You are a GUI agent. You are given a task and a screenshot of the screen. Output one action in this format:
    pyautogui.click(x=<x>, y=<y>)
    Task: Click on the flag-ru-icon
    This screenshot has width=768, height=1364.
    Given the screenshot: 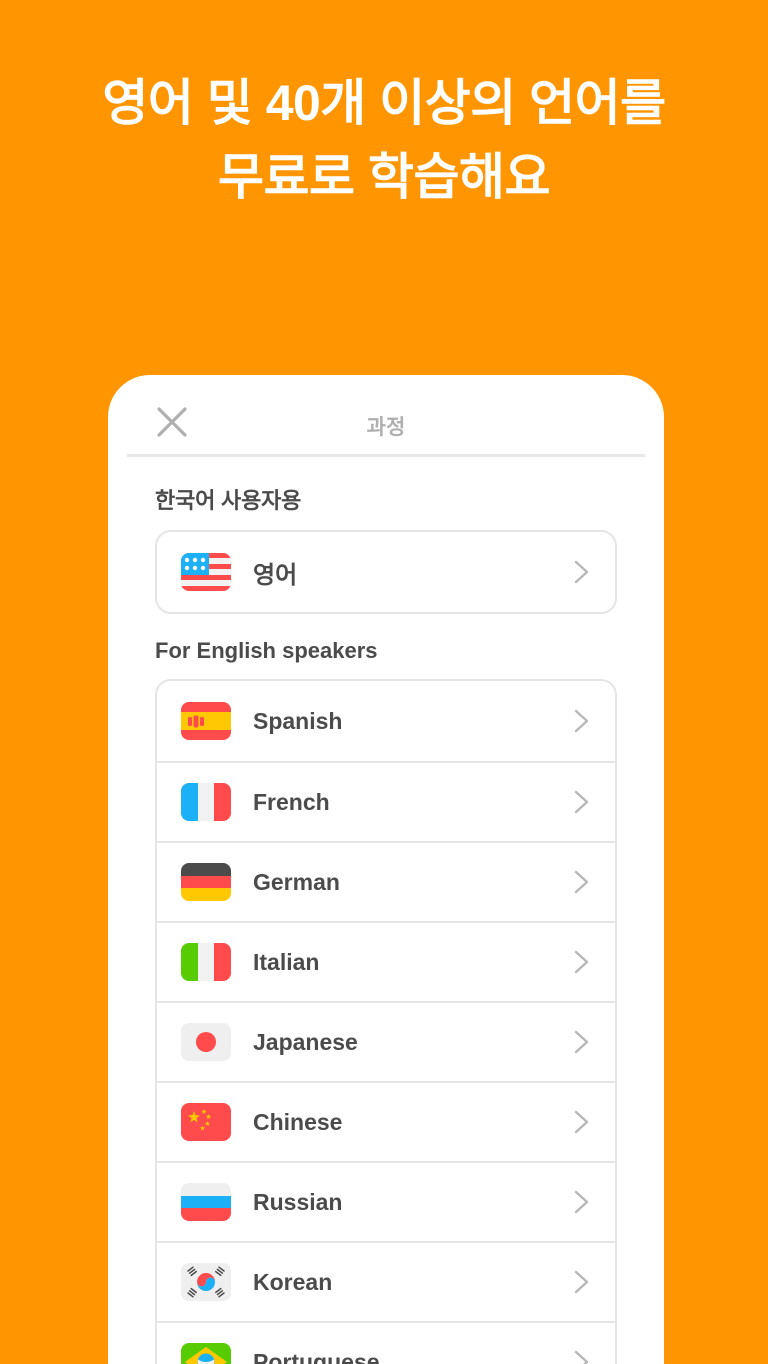 What is the action you would take?
    pyautogui.click(x=206, y=1202)
    